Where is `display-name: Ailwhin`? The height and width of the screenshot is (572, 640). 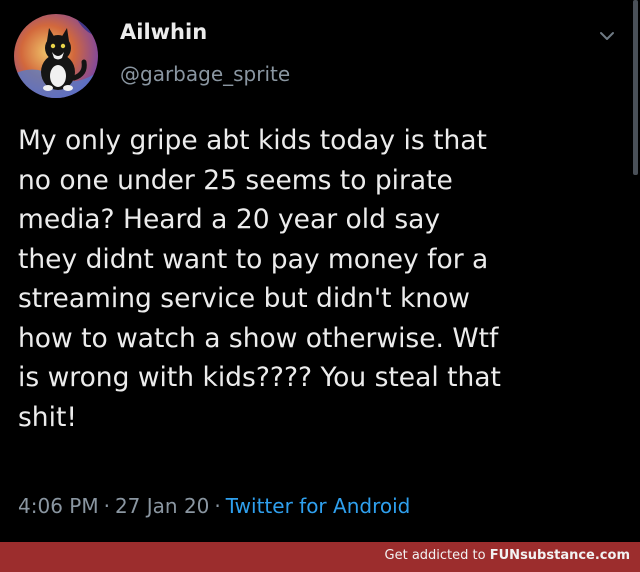 display-name: Ailwhin is located at coordinates (163, 32).